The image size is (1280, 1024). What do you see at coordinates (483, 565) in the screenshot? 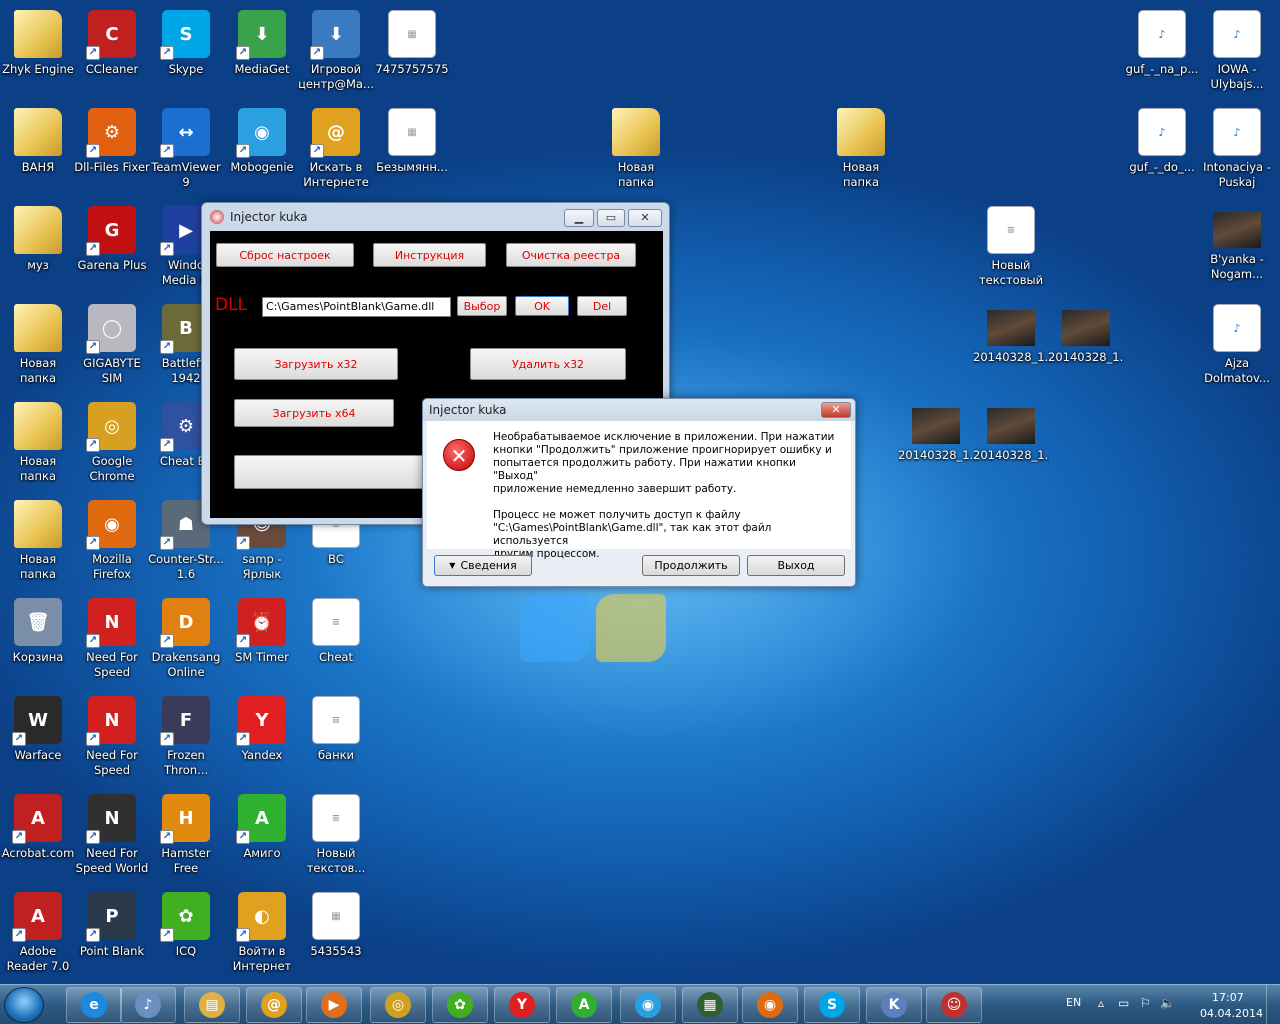
I see `details-button: ▼ Сведения` at bounding box center [483, 565].